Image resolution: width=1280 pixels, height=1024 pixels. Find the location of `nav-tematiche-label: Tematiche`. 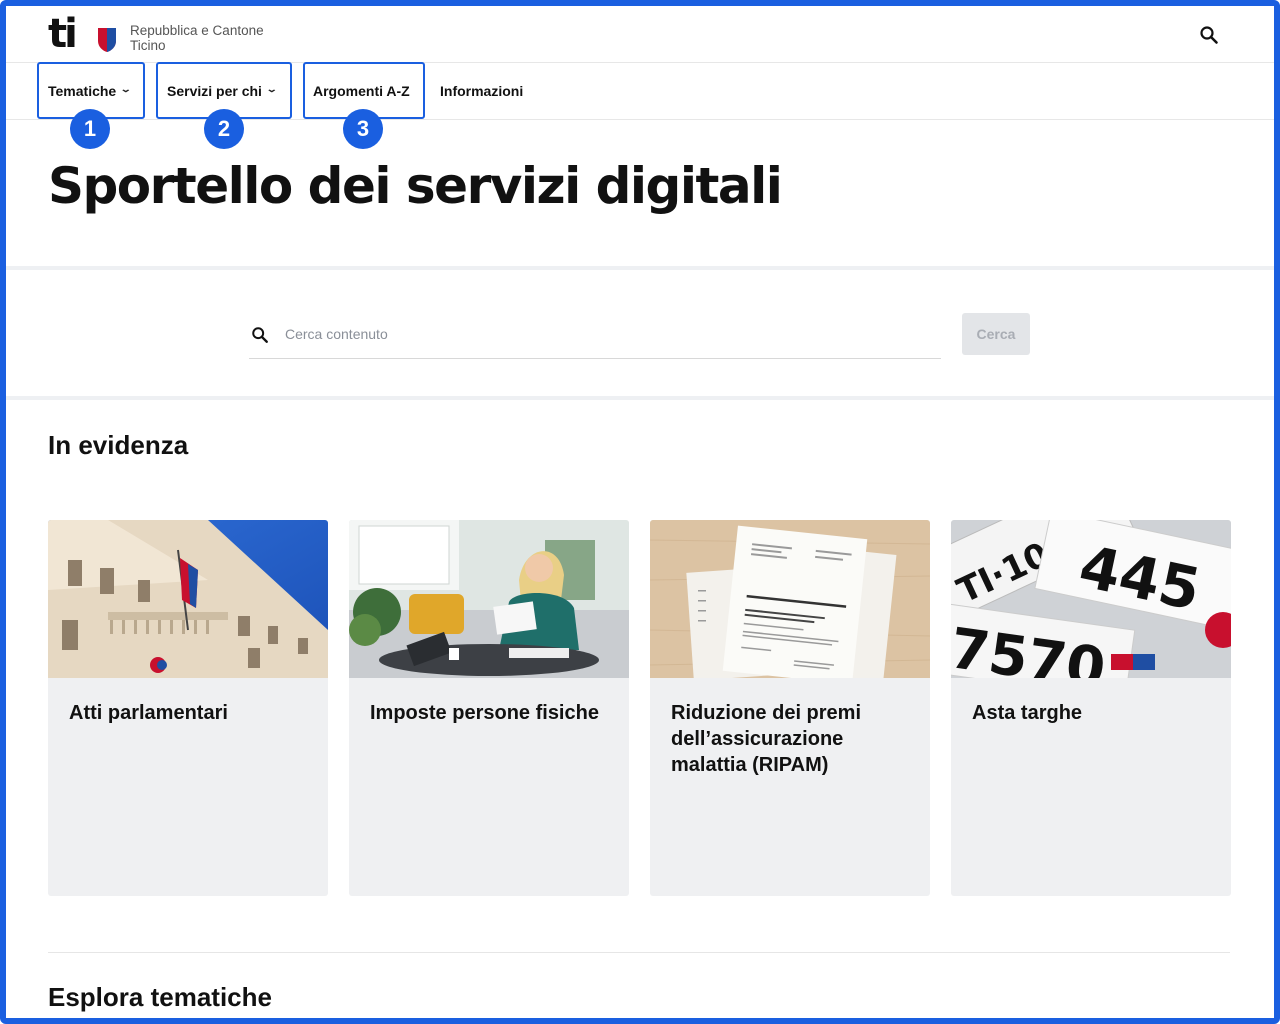

nav-tematiche-label: Tematiche is located at coordinates (82, 90).